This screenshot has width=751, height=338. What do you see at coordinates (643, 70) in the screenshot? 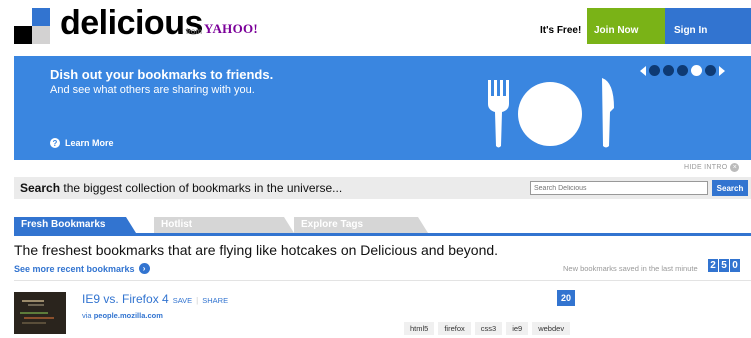
I see `pager-prev-icon` at bounding box center [643, 70].